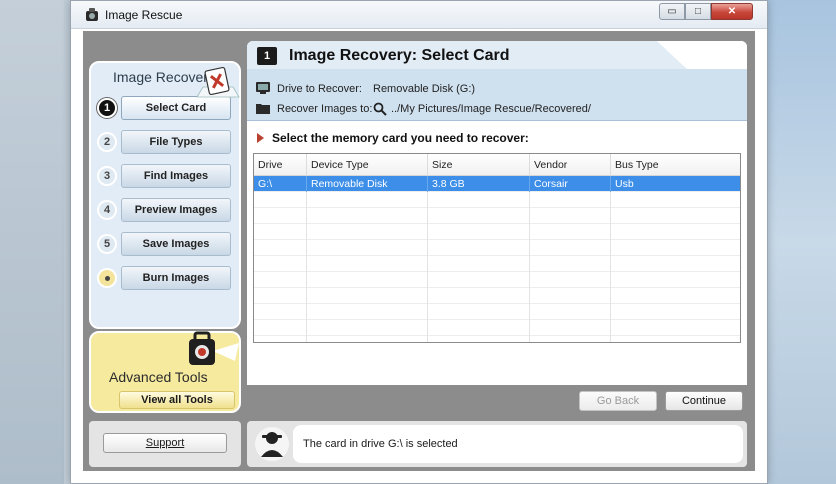 The width and height of the screenshot is (836, 484). I want to click on step-save-images: 5 Save Images, so click(167, 244).